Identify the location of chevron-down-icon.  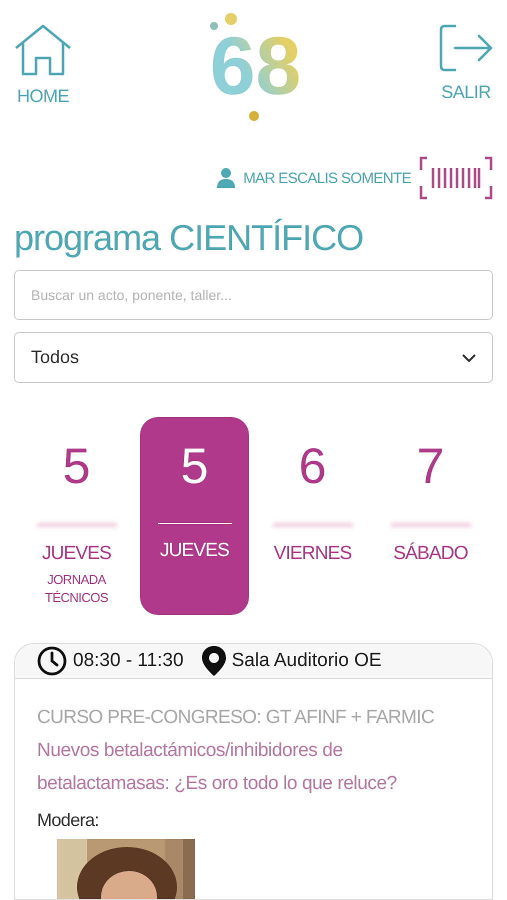
(469, 358).